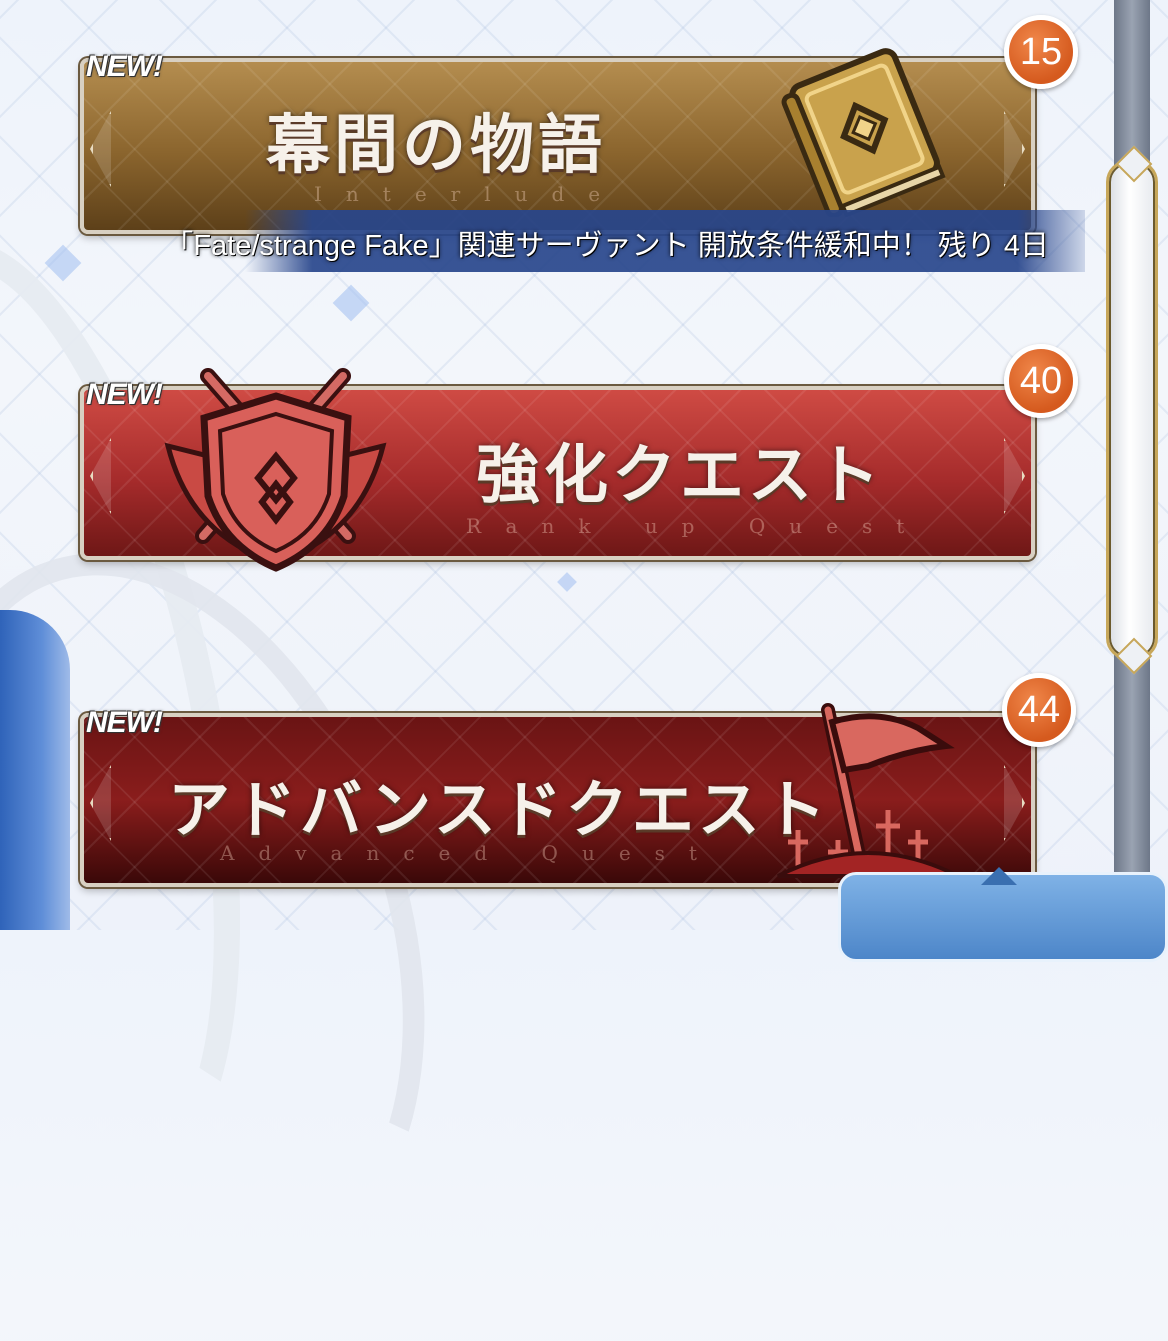  What do you see at coordinates (275, 470) in the screenshot?
I see `shield-swords-icon` at bounding box center [275, 470].